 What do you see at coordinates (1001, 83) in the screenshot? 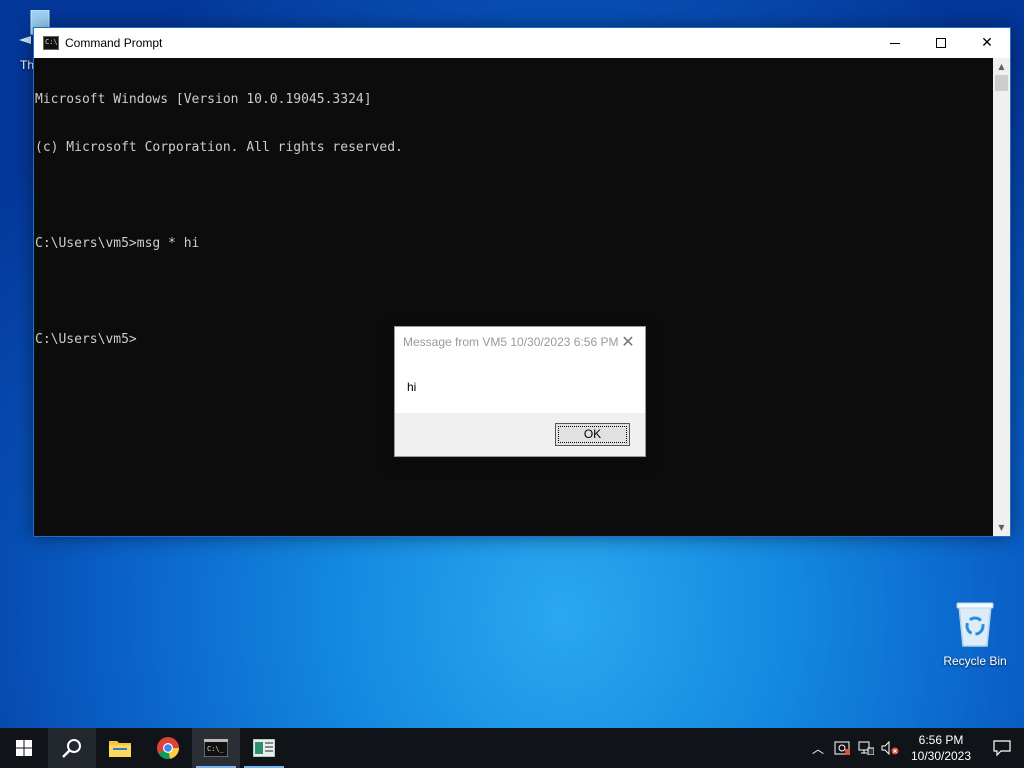
I see `scroll-thumb` at bounding box center [1001, 83].